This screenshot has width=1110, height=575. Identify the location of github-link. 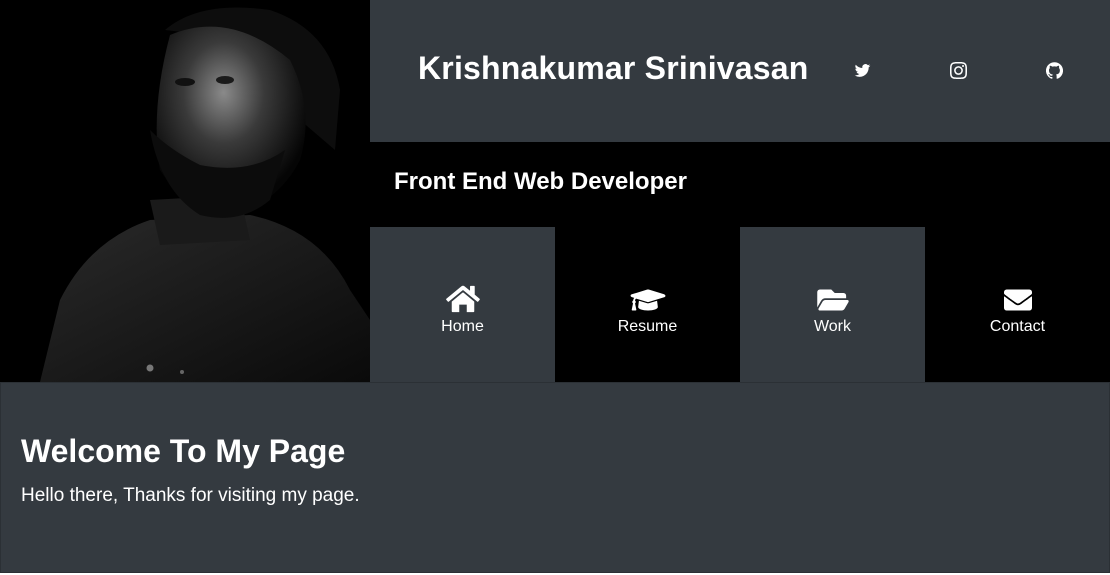
(1054, 70).